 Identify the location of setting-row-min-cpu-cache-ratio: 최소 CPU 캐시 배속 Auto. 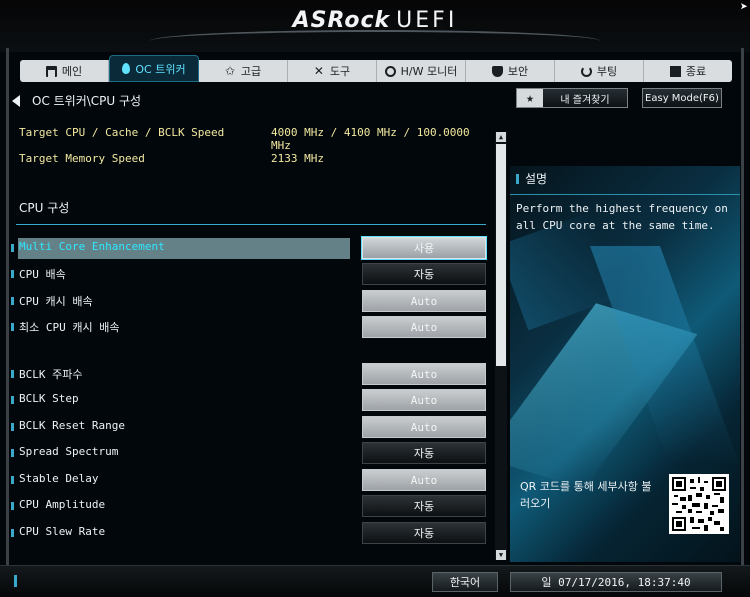
(247, 327).